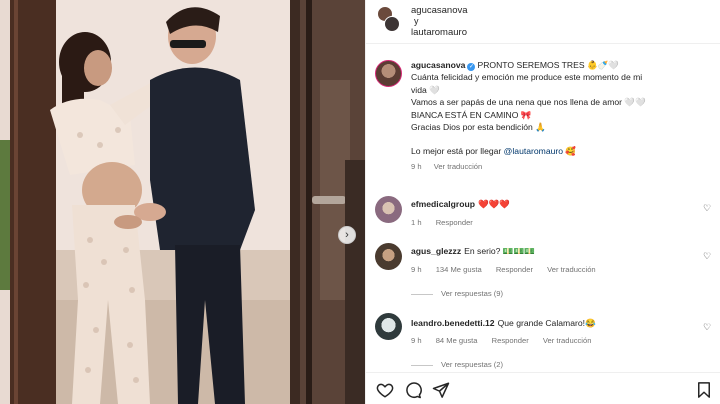 The image size is (720, 404). I want to click on send-icon, so click(441, 390).